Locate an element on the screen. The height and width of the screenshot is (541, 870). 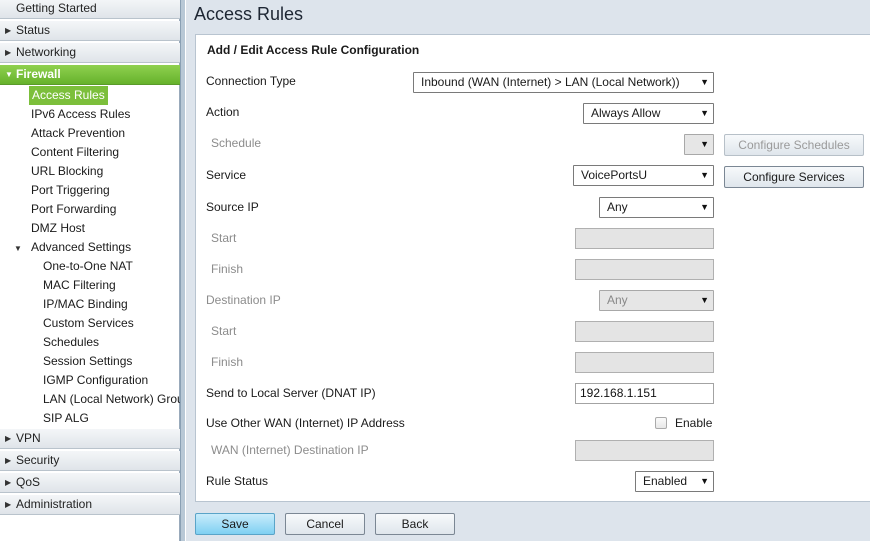
schedule-select: ▼ is located at coordinates (699, 144).